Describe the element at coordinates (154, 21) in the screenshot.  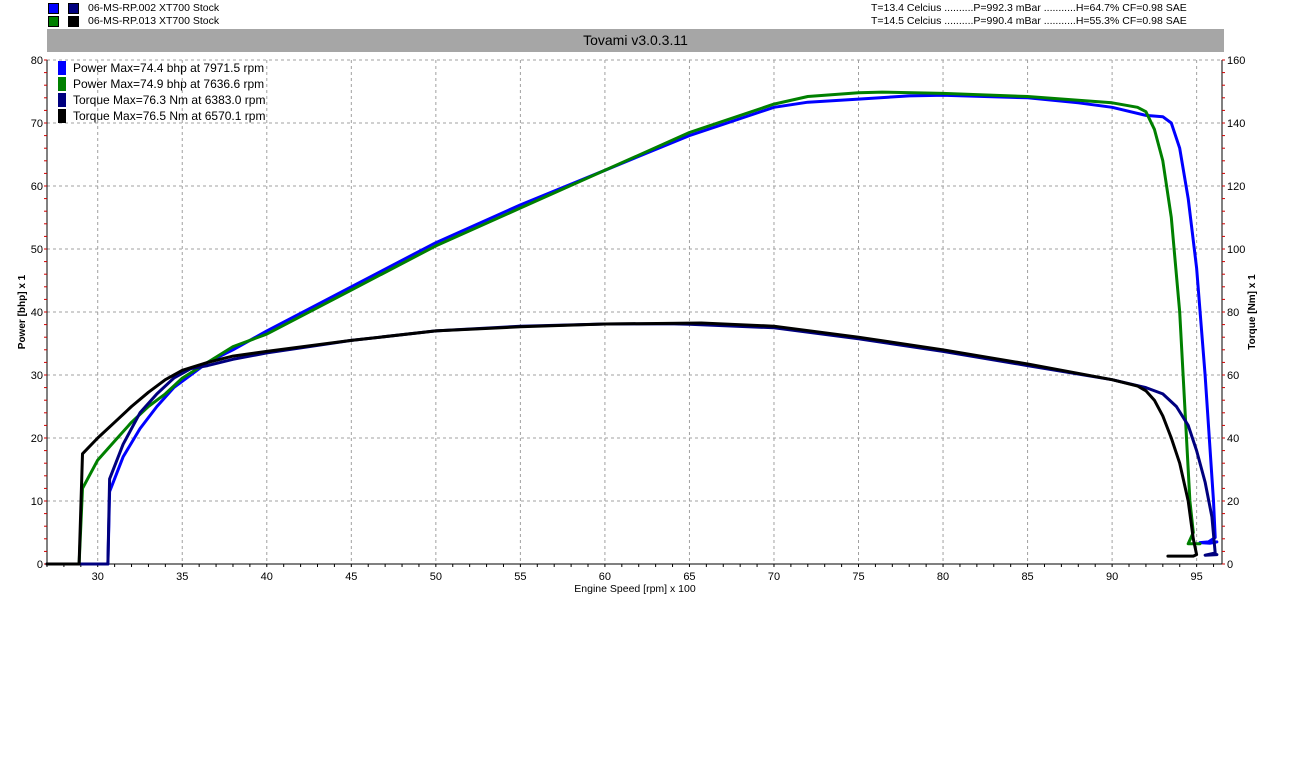
I see `run-2-label: 06-MS-RP.013 XT700 Stock` at that location.